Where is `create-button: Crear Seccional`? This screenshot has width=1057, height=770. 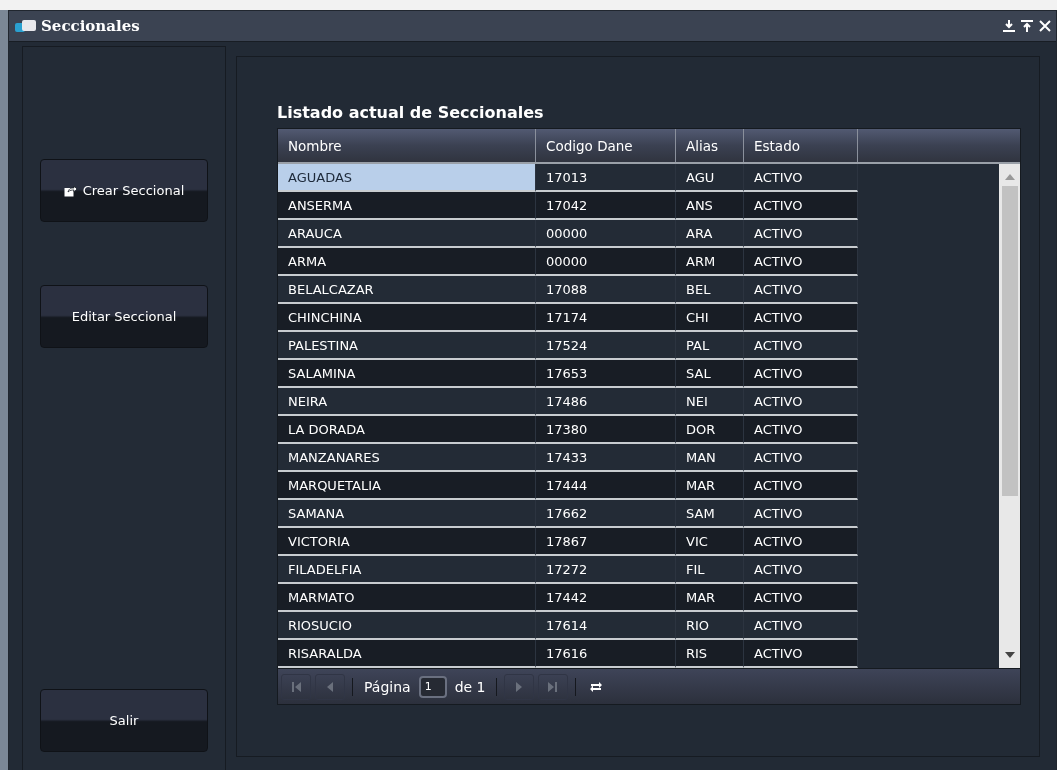 create-button: Crear Seccional is located at coordinates (124, 190).